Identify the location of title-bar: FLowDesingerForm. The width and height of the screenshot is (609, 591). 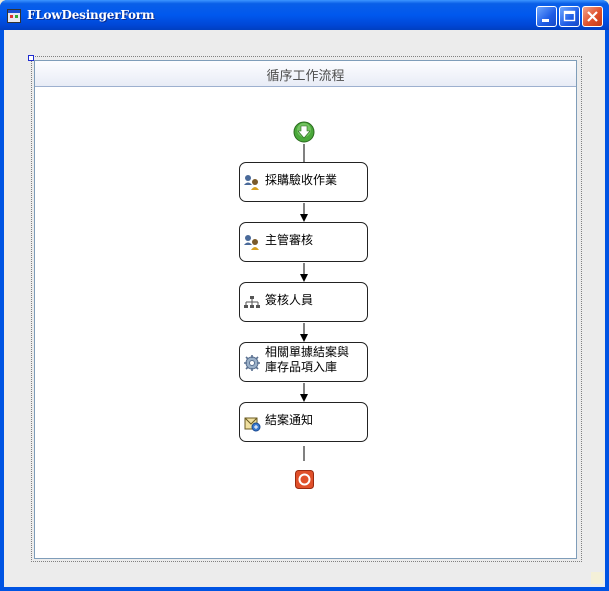
(304, 15).